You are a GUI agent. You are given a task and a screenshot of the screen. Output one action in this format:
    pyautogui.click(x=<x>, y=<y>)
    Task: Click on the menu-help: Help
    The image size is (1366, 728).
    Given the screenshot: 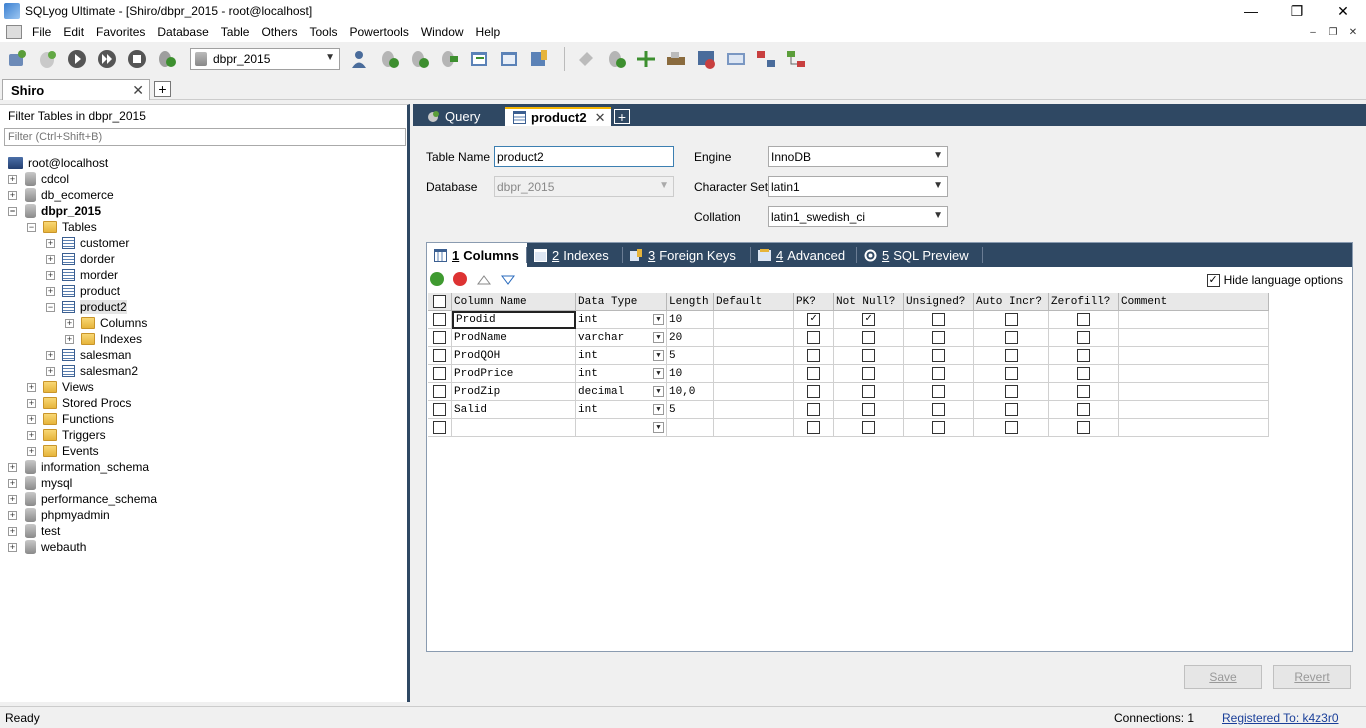 What is the action you would take?
    pyautogui.click(x=488, y=32)
    